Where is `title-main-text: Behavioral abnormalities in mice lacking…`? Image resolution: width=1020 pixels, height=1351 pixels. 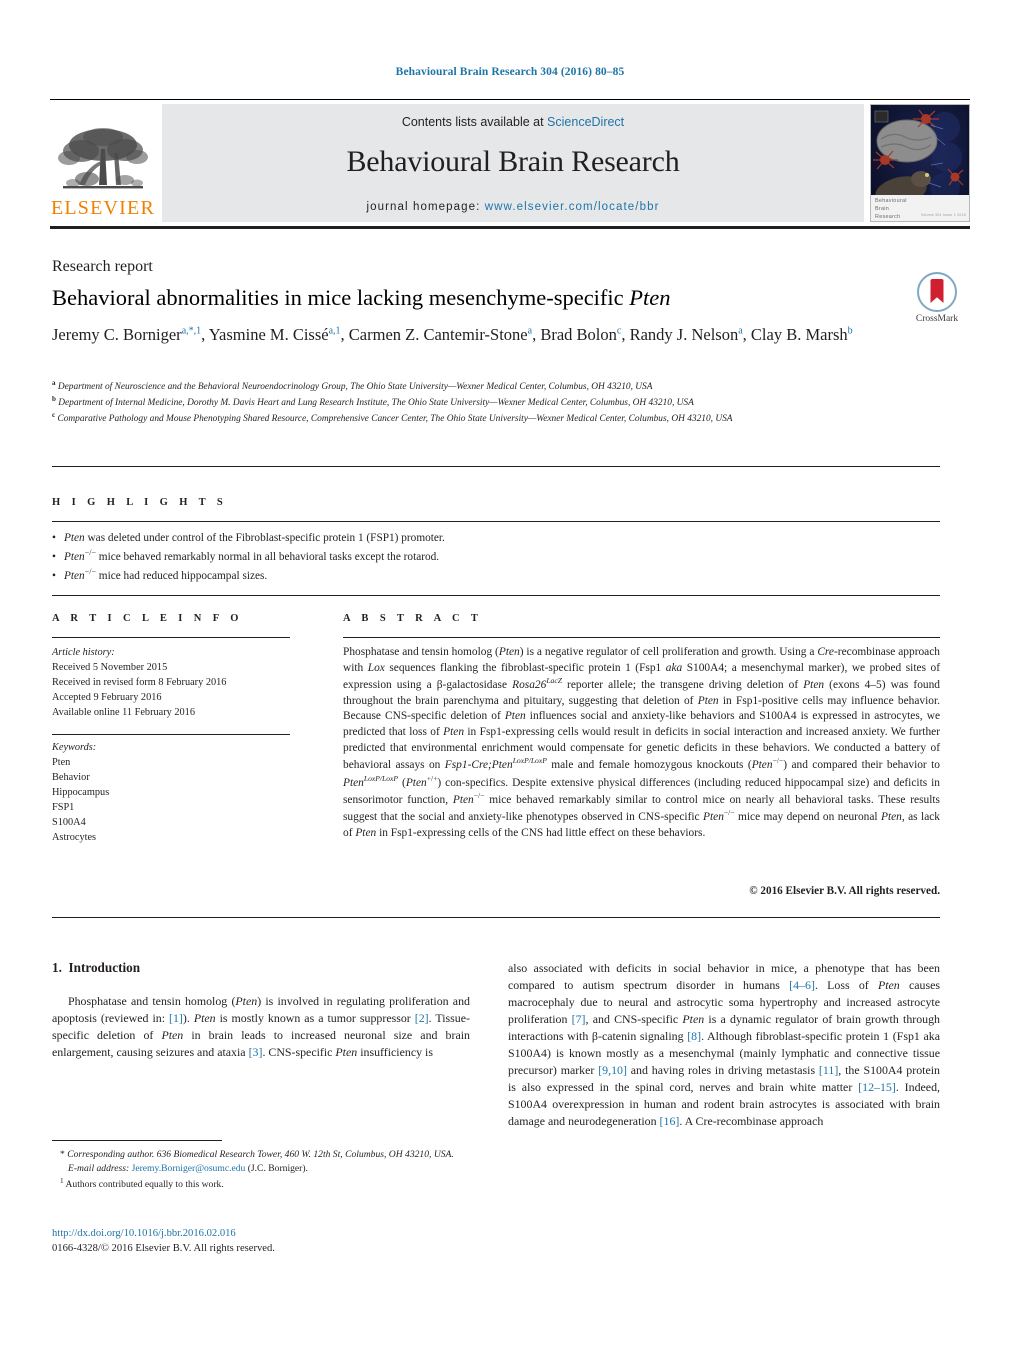 title-main-text: Behavioral abnormalities in mice lacking… is located at coordinates (341, 297).